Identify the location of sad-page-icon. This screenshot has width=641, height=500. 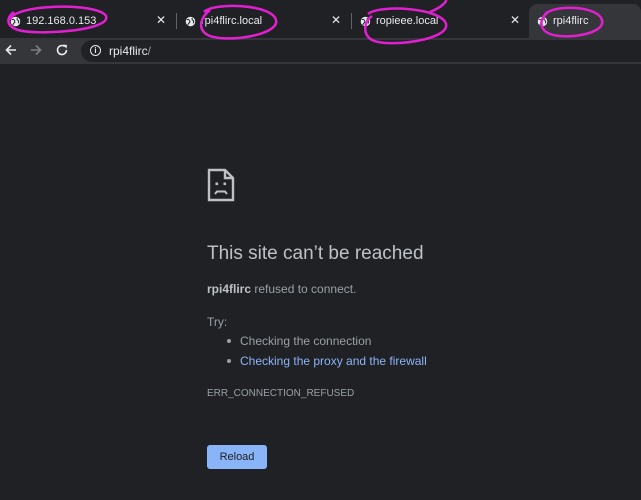
(221, 185).